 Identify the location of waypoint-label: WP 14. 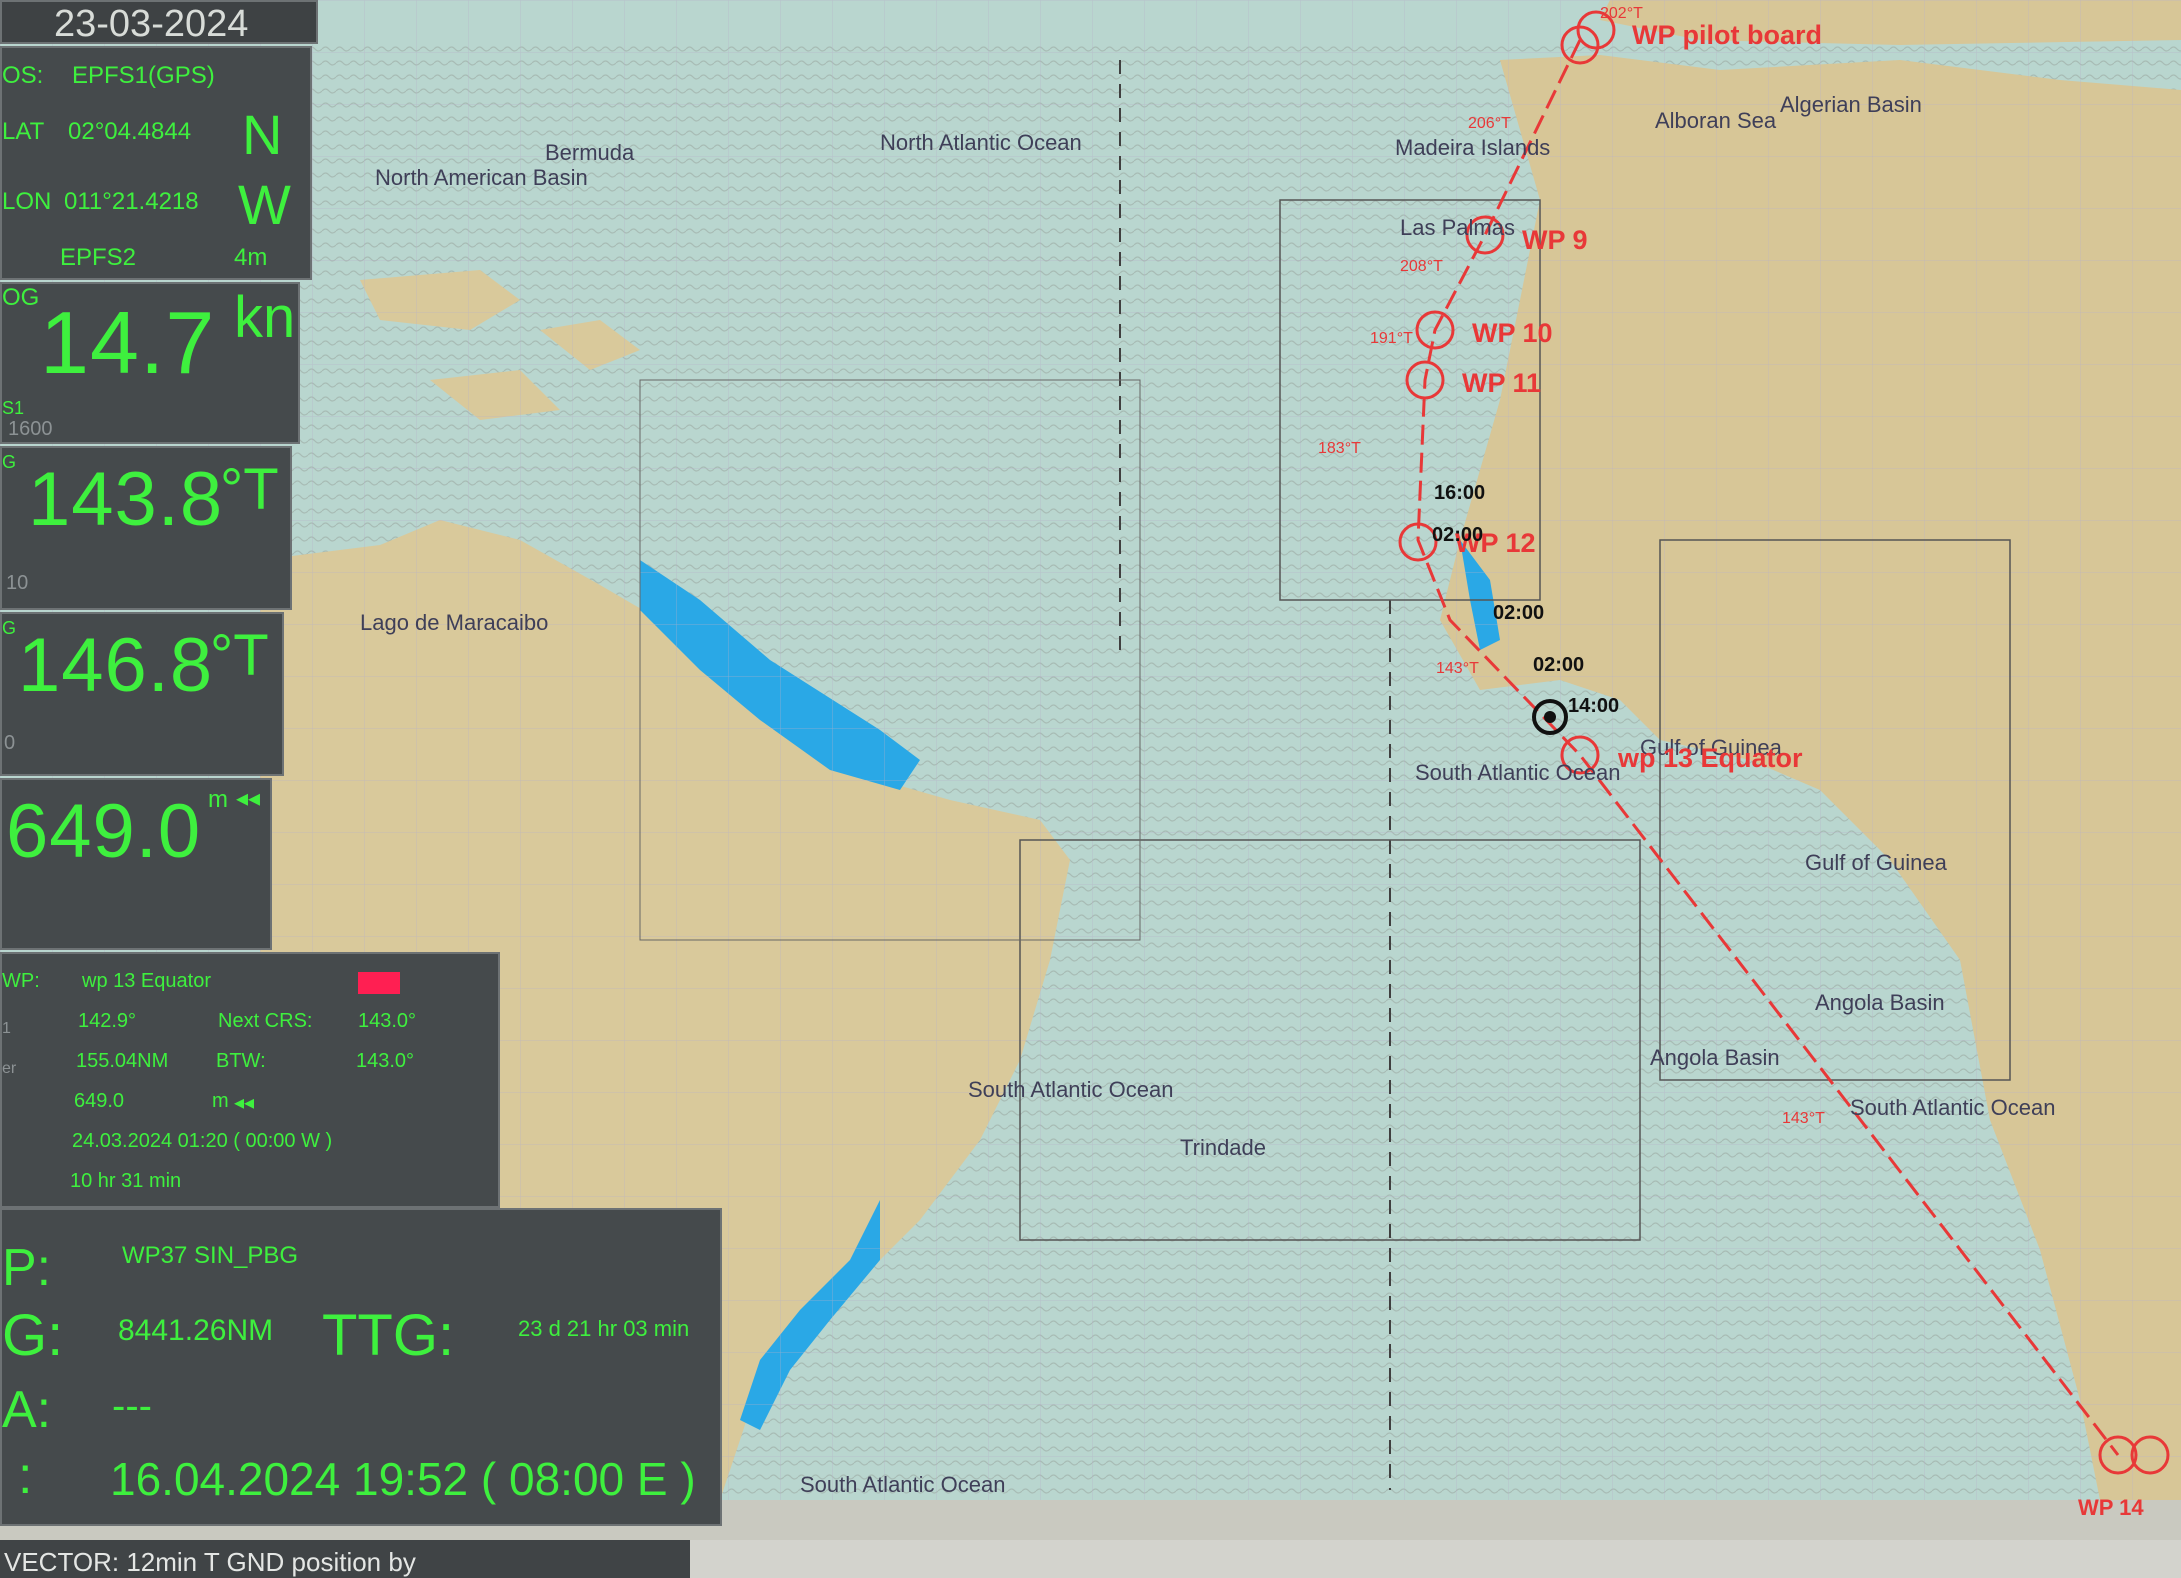
(2111, 1508).